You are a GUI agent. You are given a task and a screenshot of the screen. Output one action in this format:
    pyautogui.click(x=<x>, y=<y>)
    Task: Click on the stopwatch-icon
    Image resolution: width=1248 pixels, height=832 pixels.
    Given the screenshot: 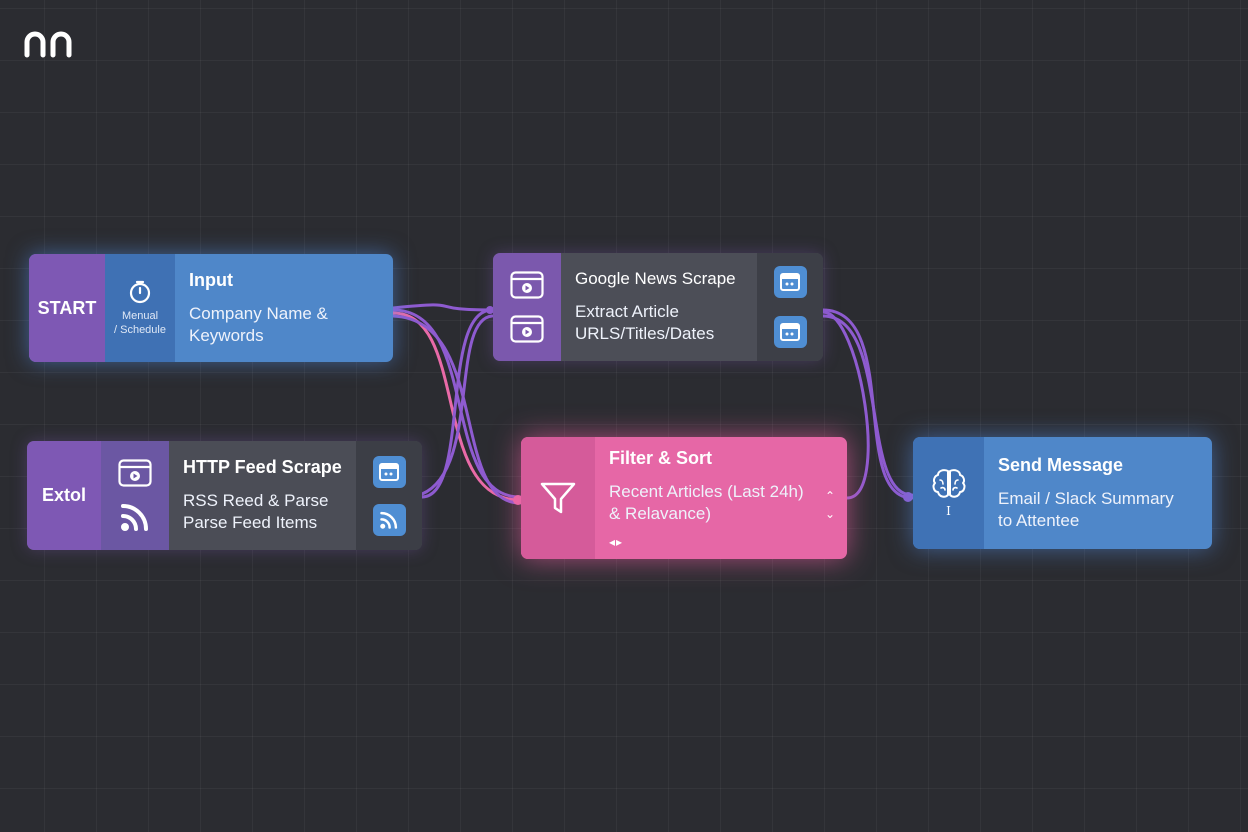 What is the action you would take?
    pyautogui.click(x=140, y=292)
    